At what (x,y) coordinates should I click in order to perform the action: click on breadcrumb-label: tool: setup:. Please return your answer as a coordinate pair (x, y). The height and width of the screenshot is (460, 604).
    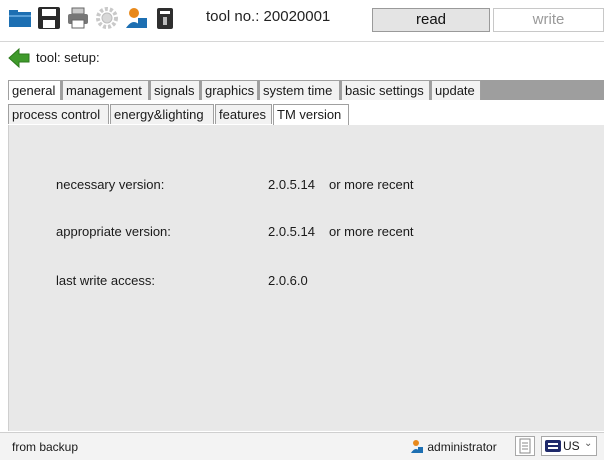
    Looking at the image, I should click on (68, 57).